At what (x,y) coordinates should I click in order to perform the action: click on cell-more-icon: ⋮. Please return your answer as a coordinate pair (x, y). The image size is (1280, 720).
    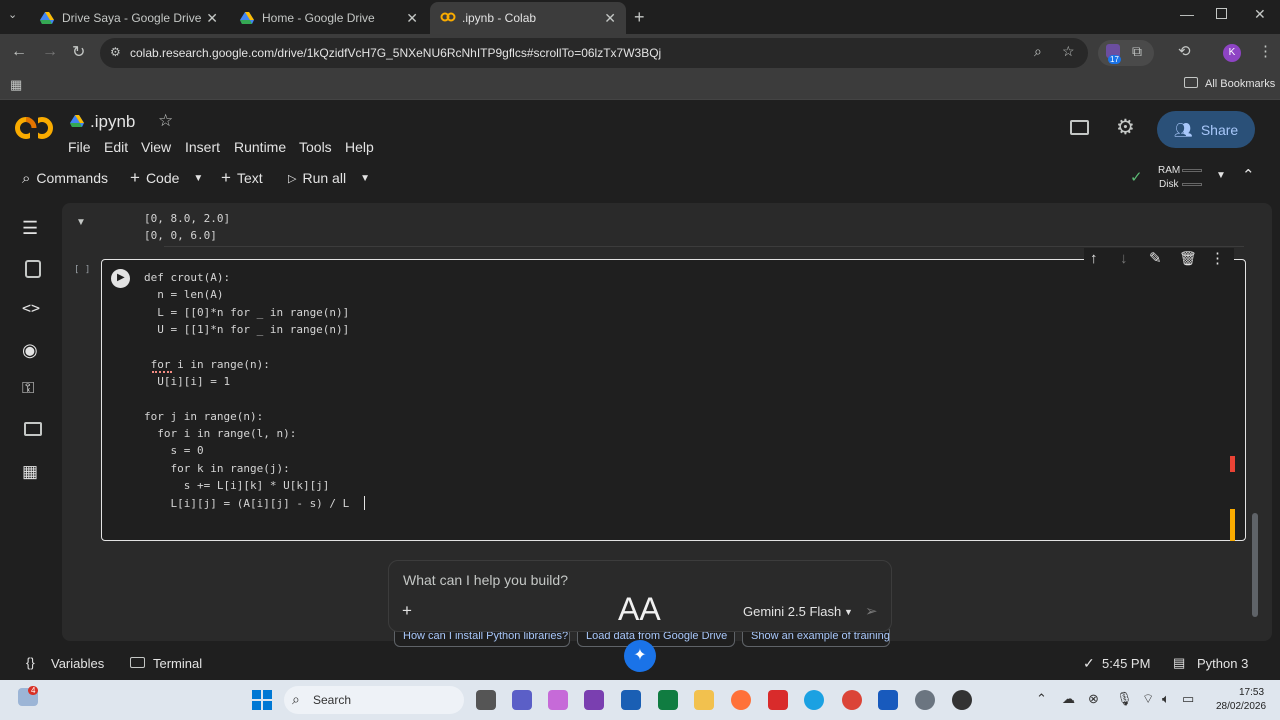
    Looking at the image, I should click on (1217, 258).